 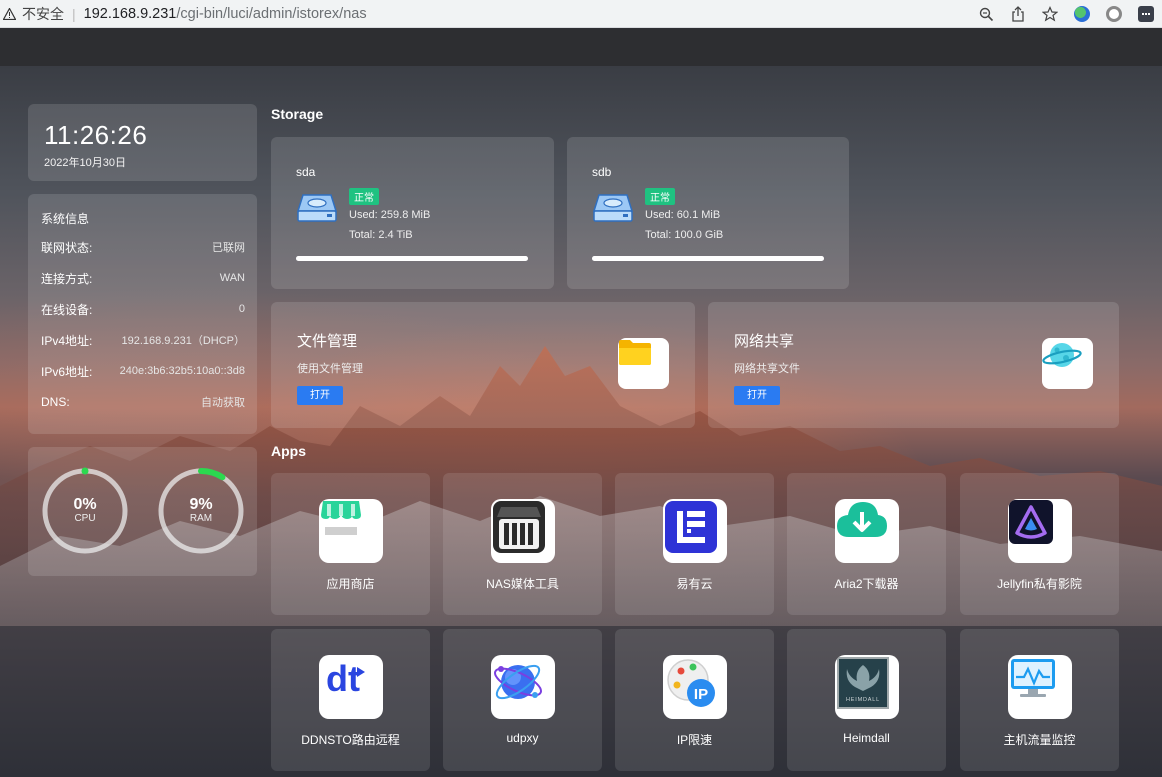 I want to click on app-tile-ddnsto: dt DDNSTO路由远程, so click(x=350, y=700).